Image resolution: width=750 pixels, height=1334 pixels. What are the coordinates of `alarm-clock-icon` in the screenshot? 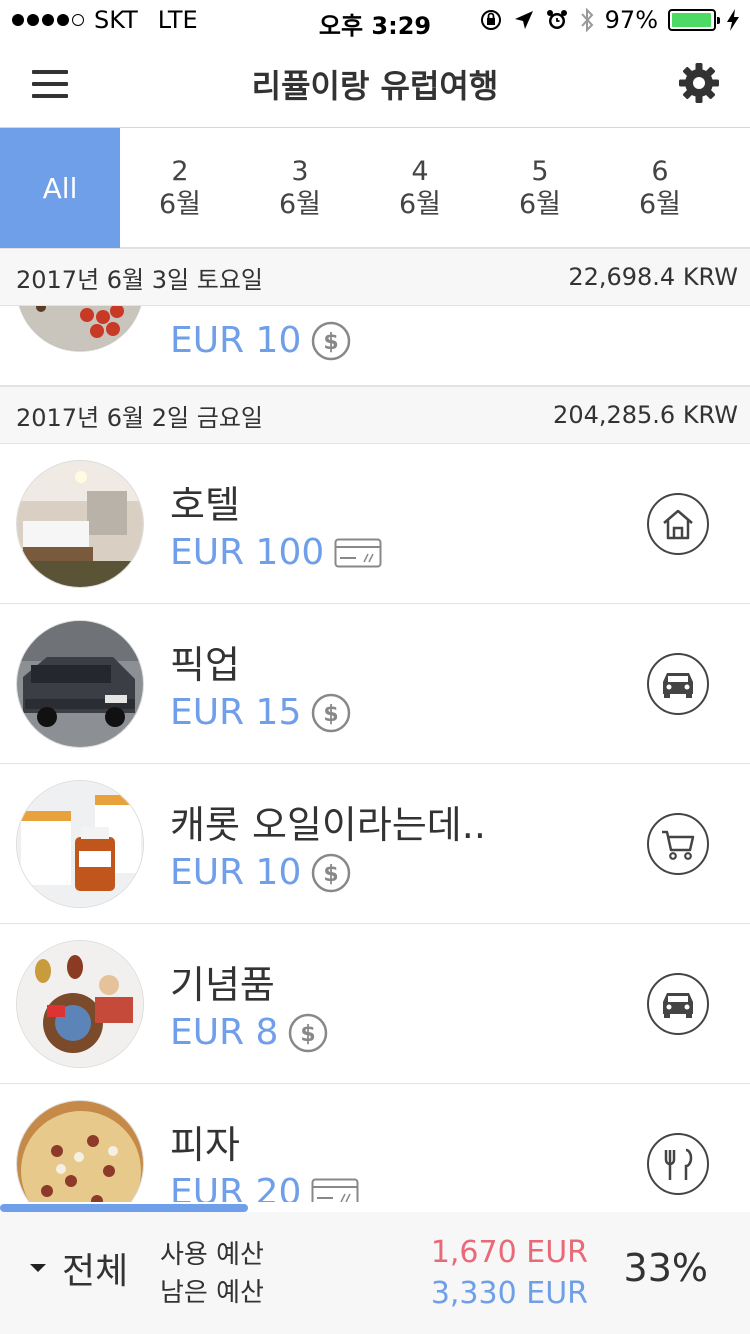 It's located at (556, 19).